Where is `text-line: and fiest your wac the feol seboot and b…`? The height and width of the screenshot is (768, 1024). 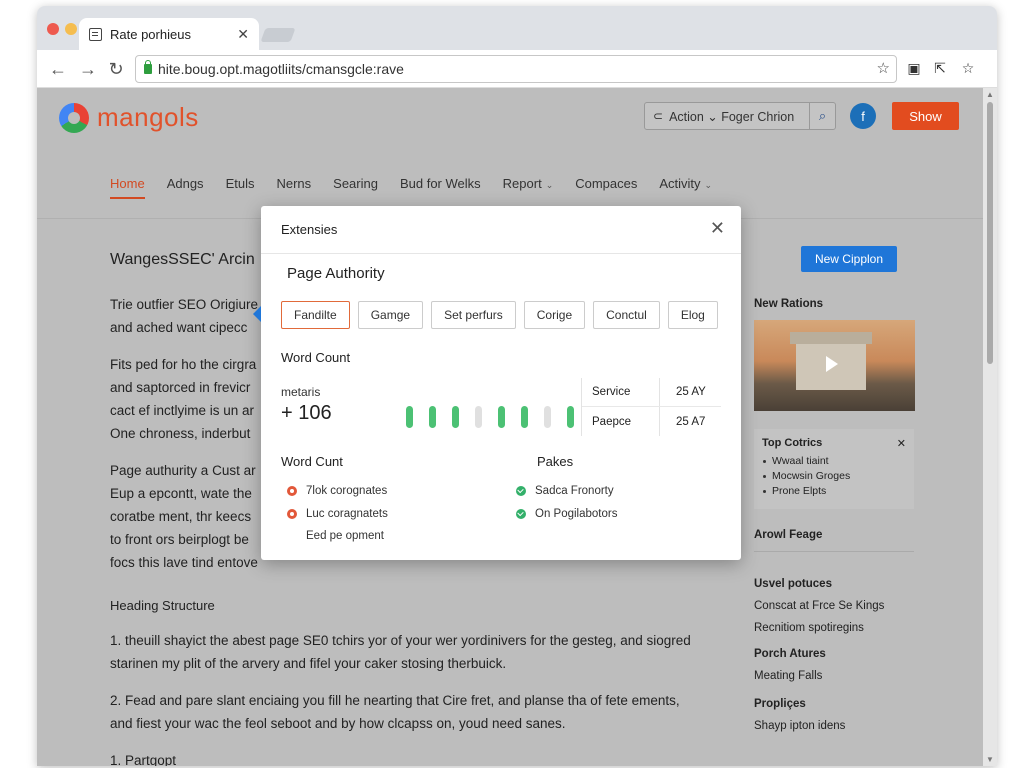
text-line: and fiest your wac the feol seboot and b… is located at coordinates (338, 723).